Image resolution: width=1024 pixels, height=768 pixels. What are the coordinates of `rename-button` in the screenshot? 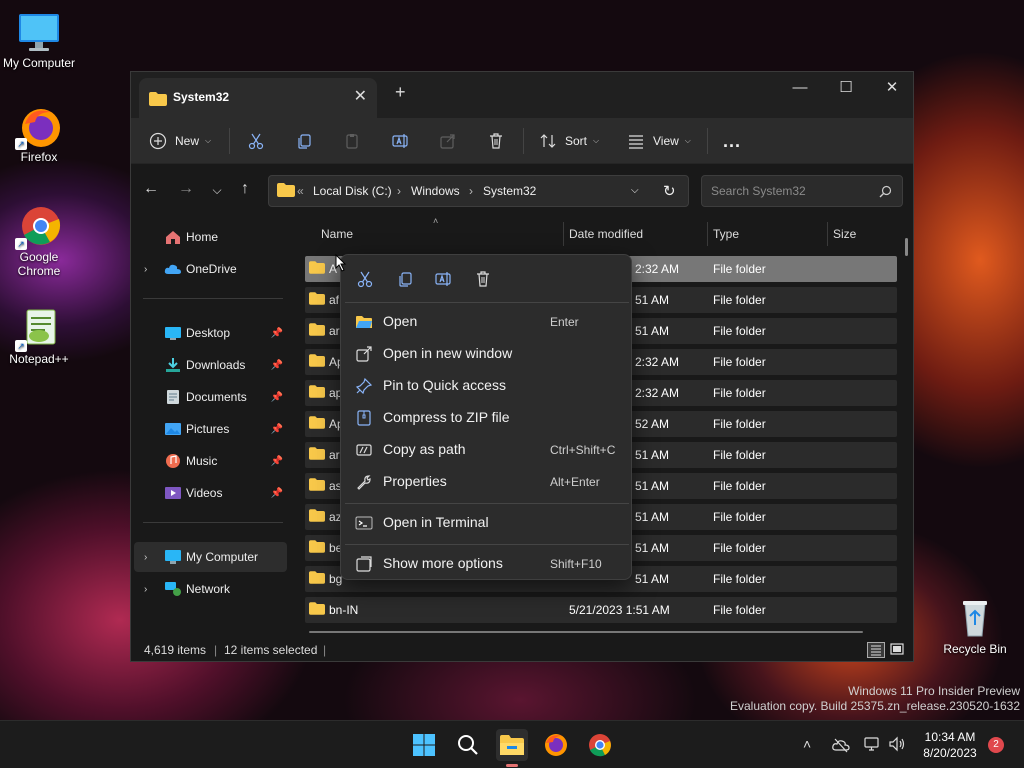 It's located at (400, 141).